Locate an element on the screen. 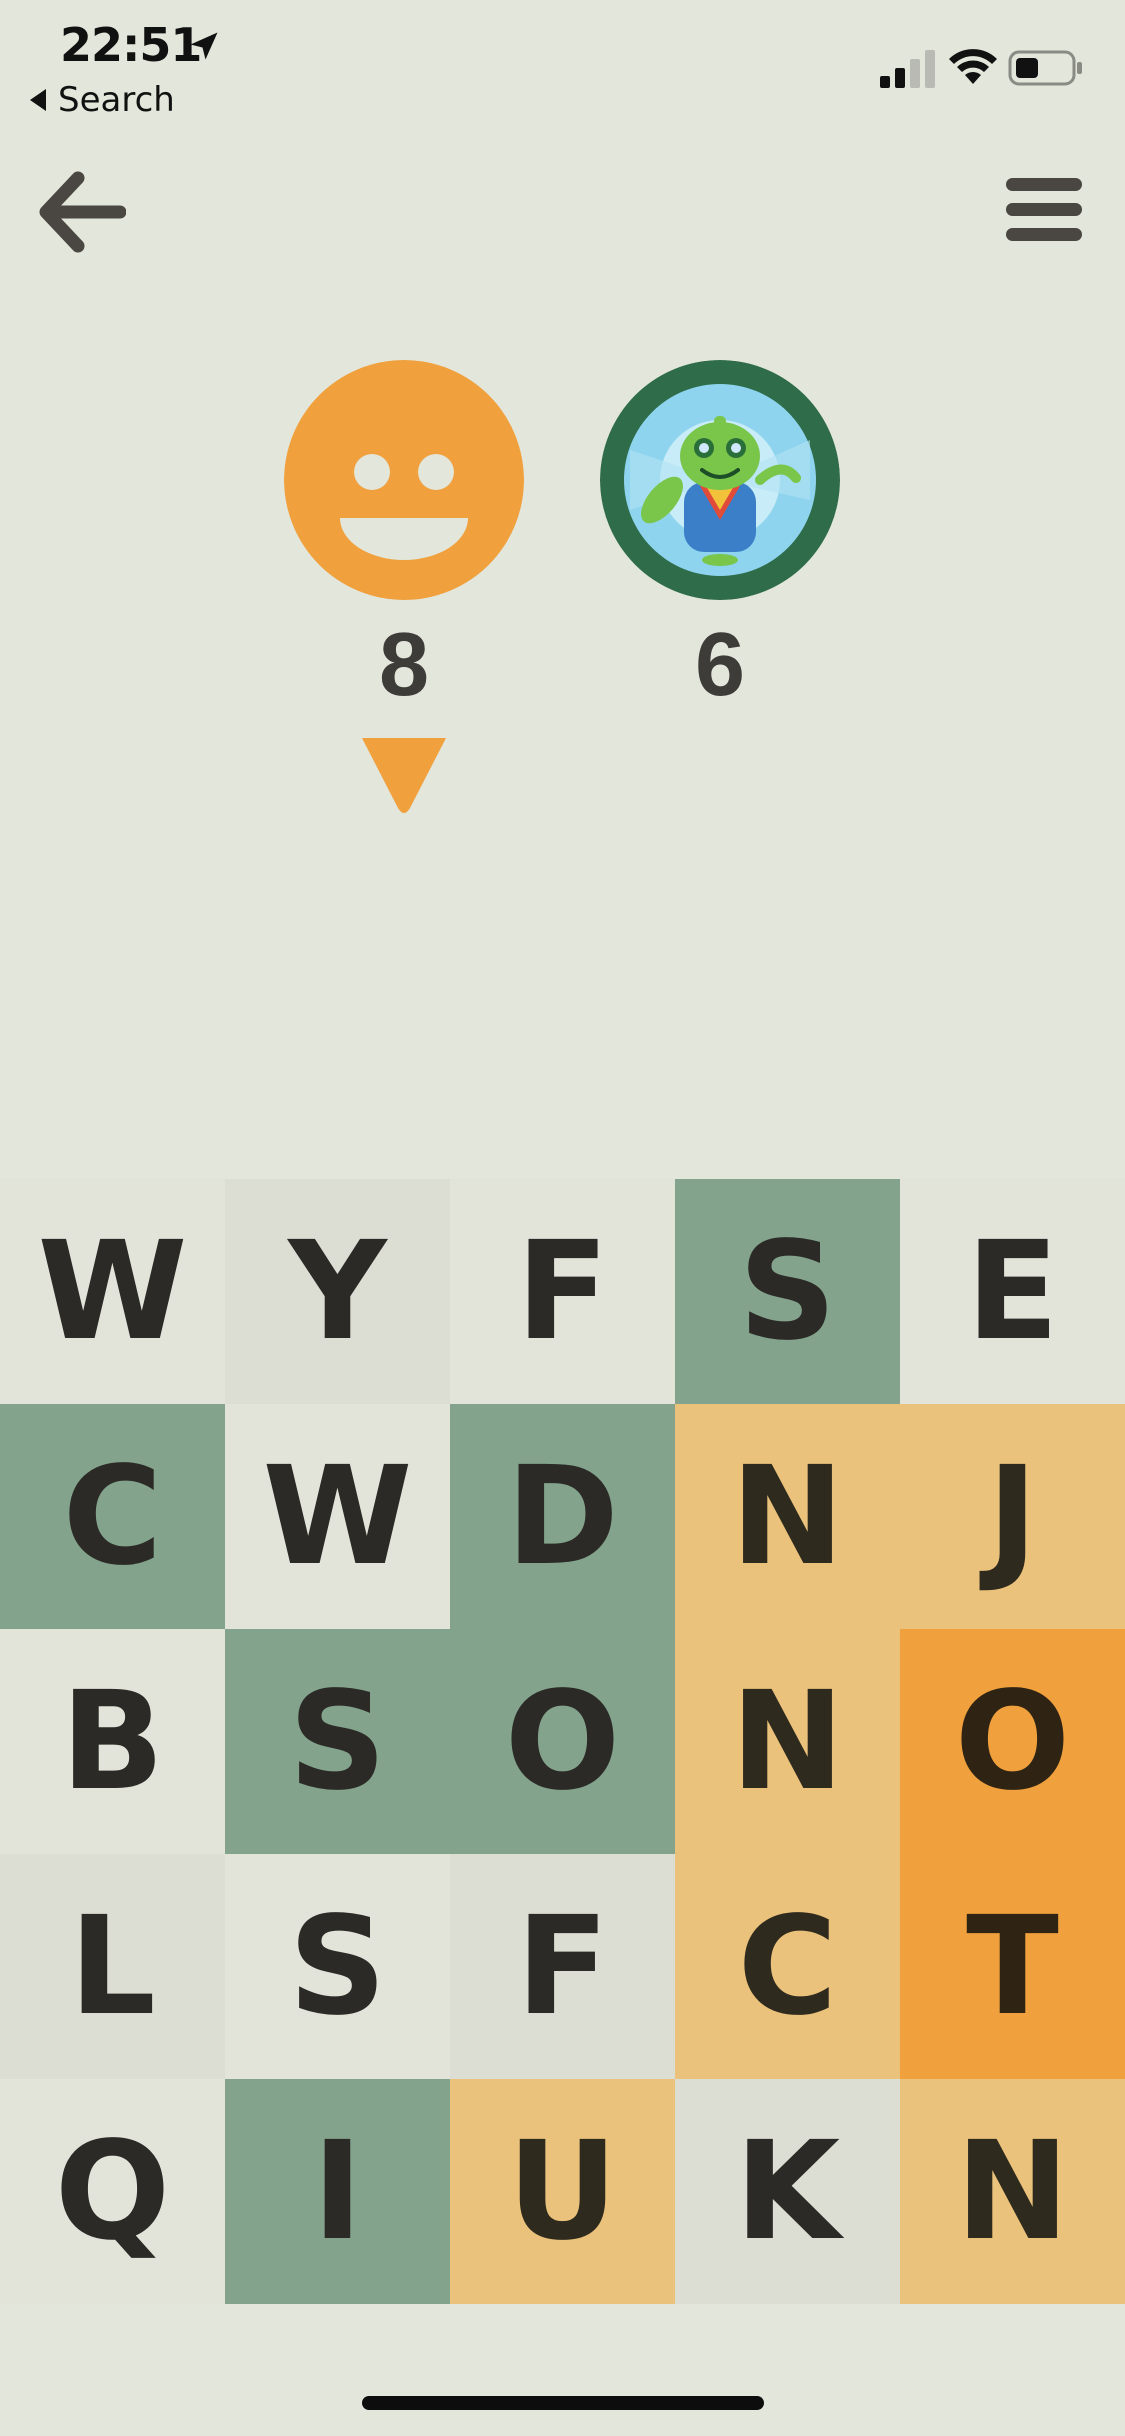  arrow-left-icon is located at coordinates (80, 212).